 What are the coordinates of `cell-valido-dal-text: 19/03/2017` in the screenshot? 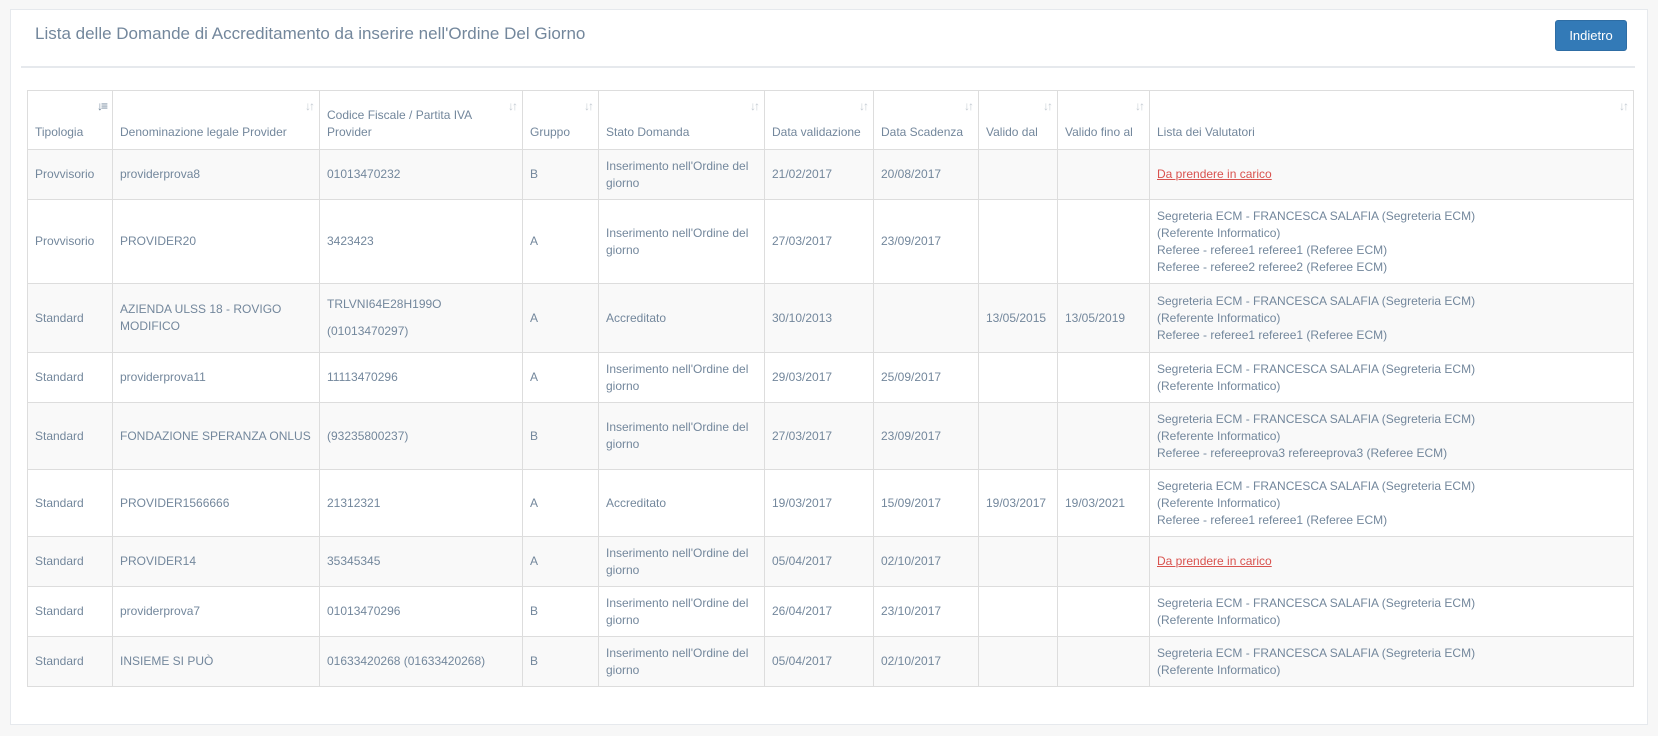 It's located at (1016, 502).